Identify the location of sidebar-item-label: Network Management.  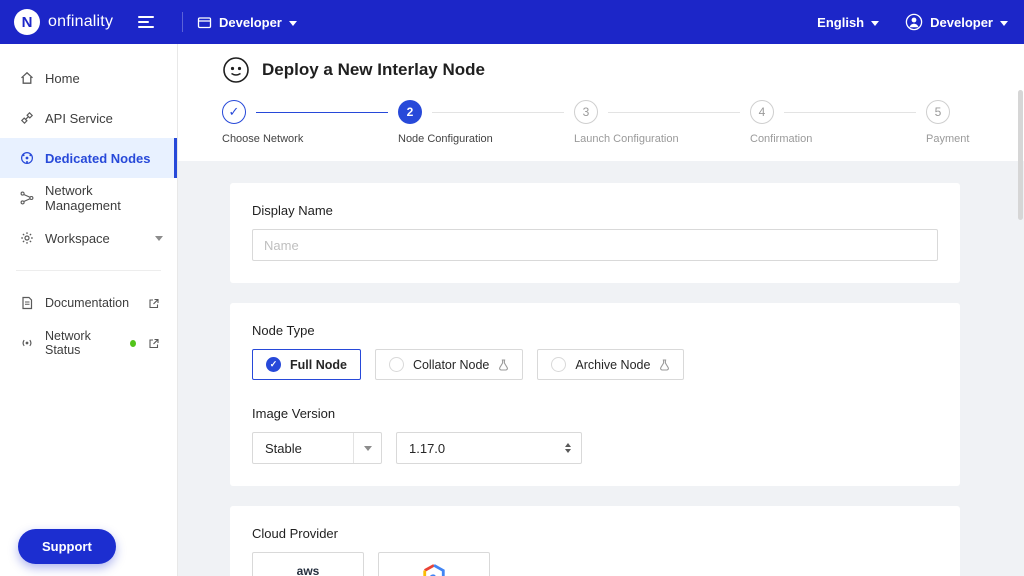
(83, 198).